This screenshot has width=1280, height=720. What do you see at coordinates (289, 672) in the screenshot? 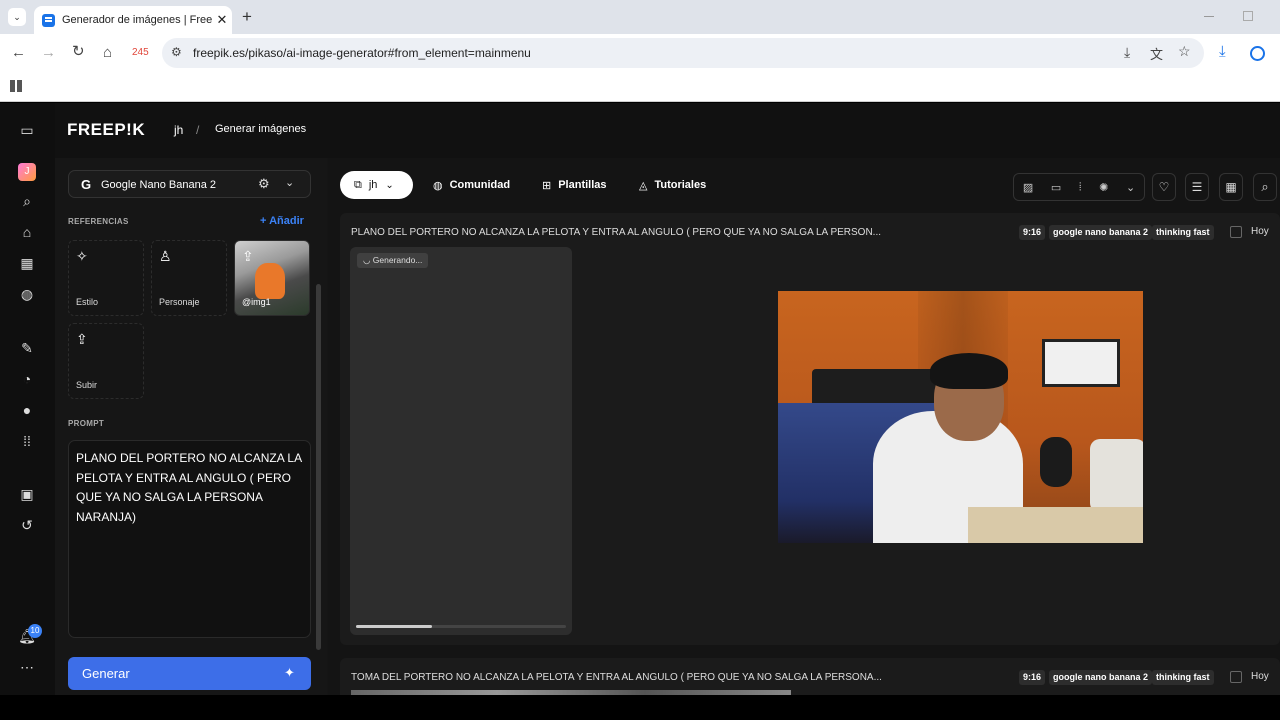
I see `sparkle-icon: ✦` at bounding box center [289, 672].